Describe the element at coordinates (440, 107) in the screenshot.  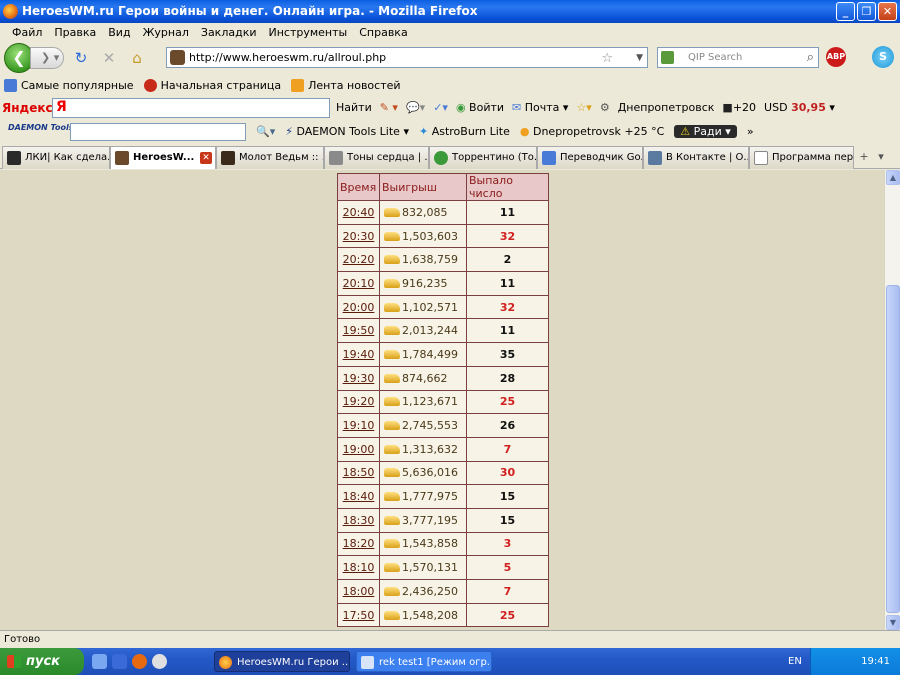
I see `yandex-check-icon: ✓▾` at that location.